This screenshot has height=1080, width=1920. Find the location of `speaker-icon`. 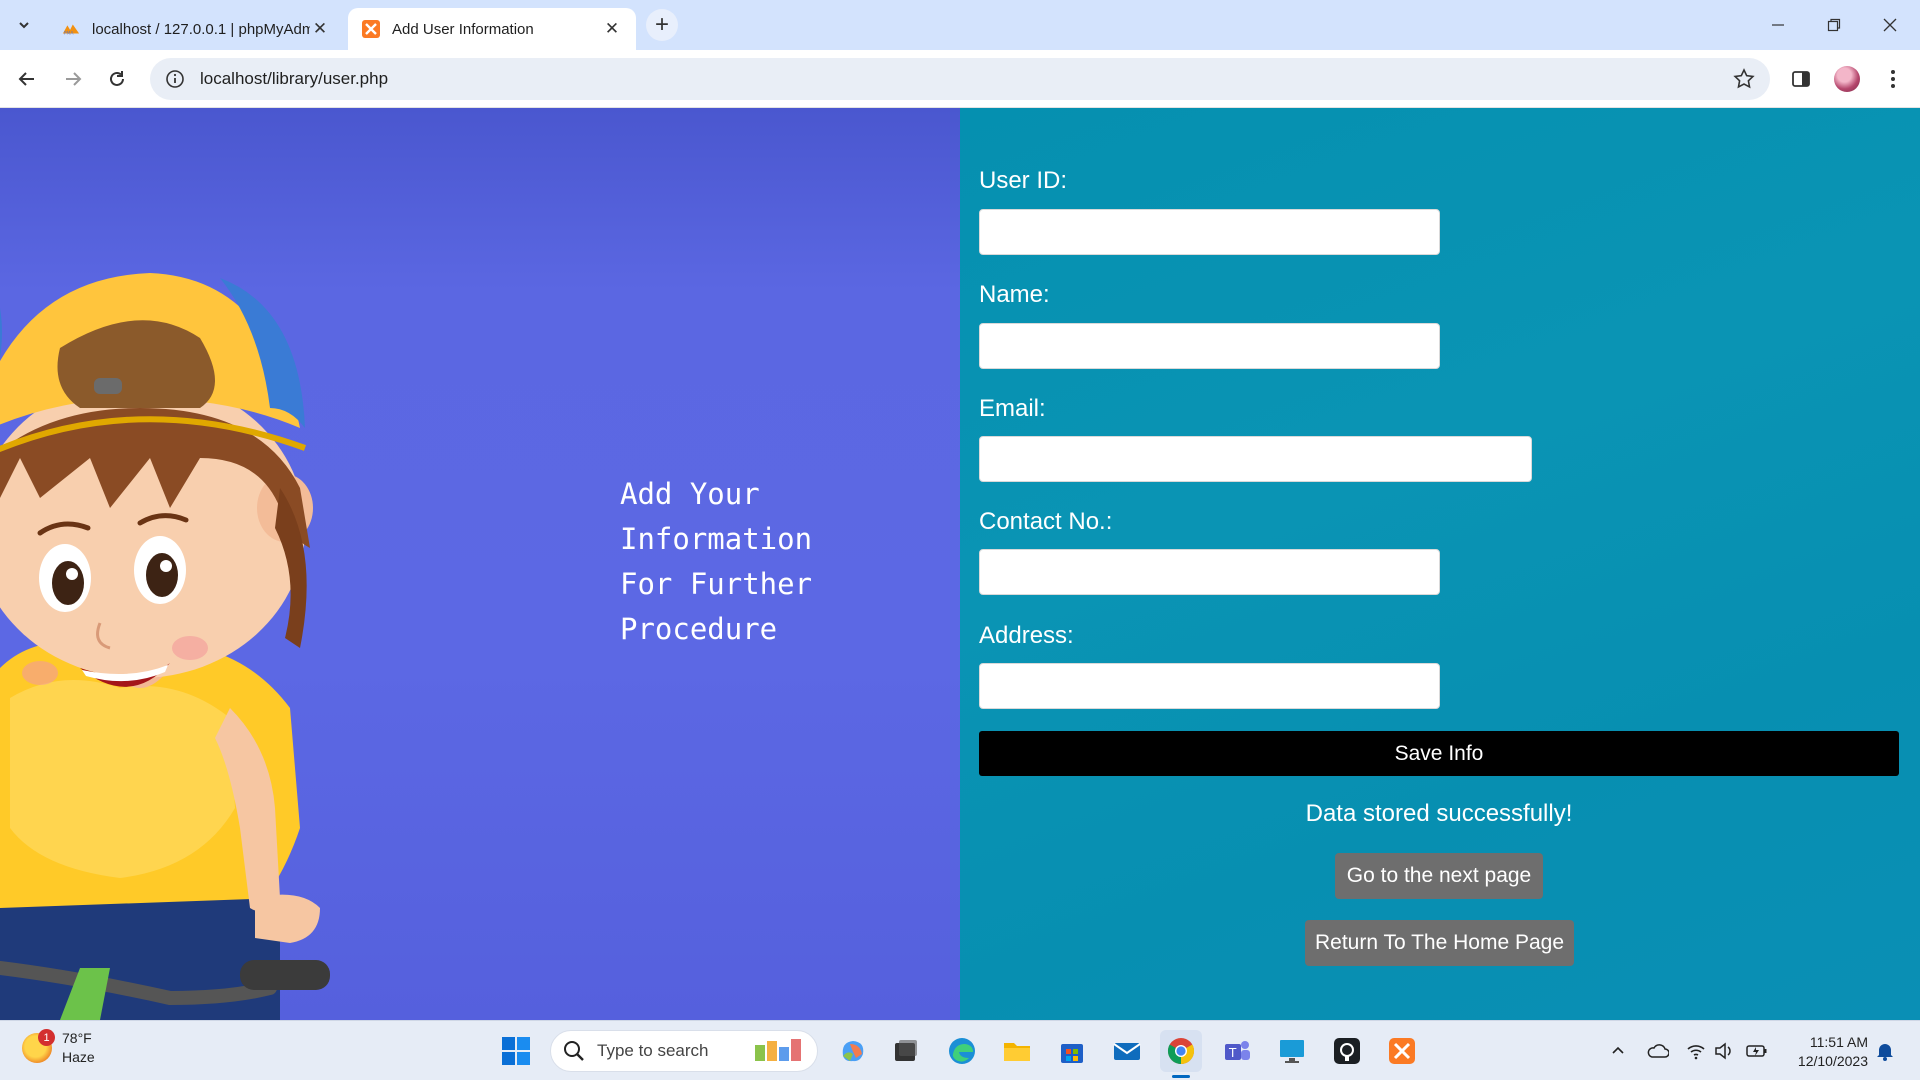

speaker-icon is located at coordinates (1723, 1051).